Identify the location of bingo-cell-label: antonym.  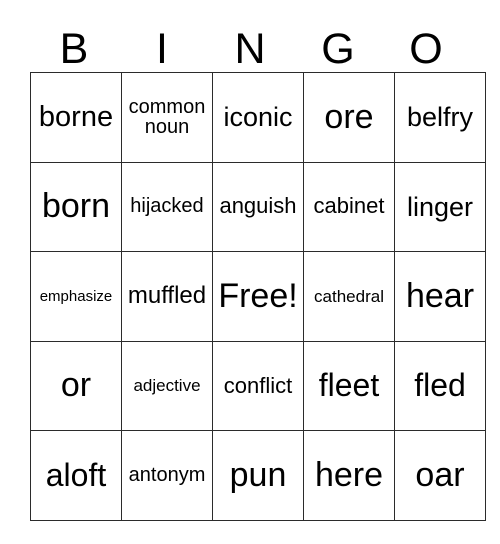
(167, 475).